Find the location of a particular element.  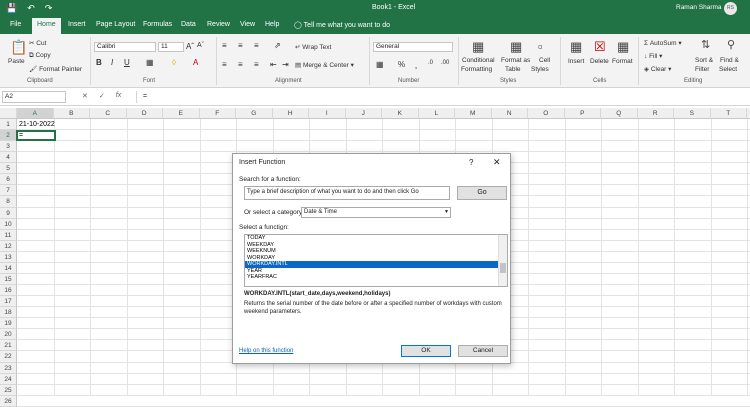

cut-button: ✂ Cut is located at coordinates (37, 43).